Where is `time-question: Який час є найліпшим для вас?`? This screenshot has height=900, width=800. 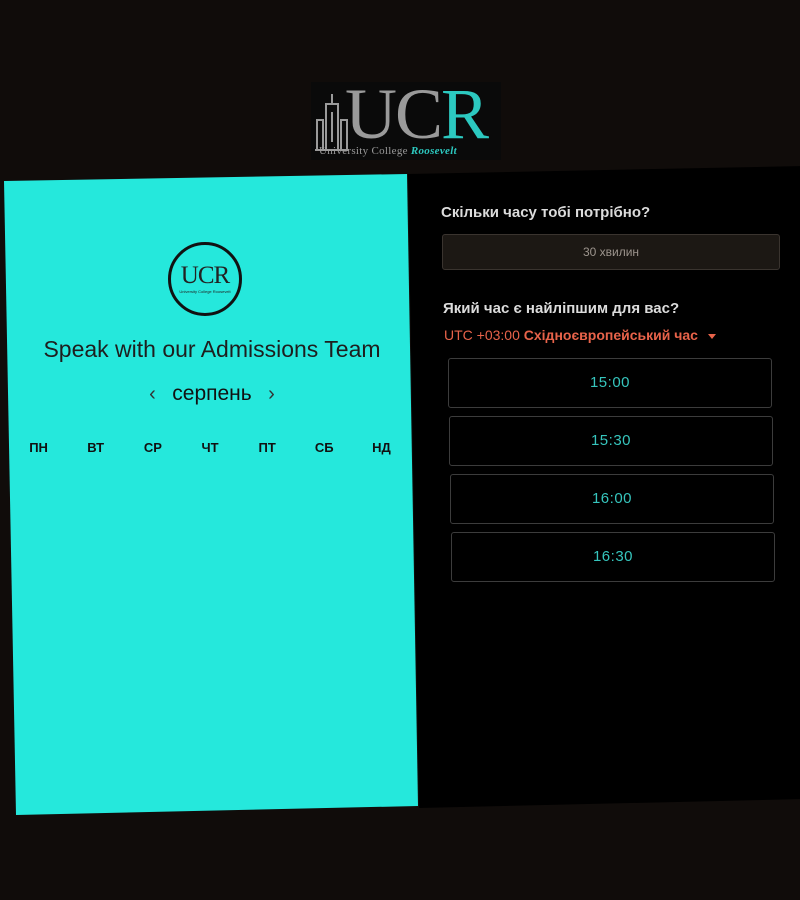
time-question: Який час є найліпшим для вас? is located at coordinates (561, 308).